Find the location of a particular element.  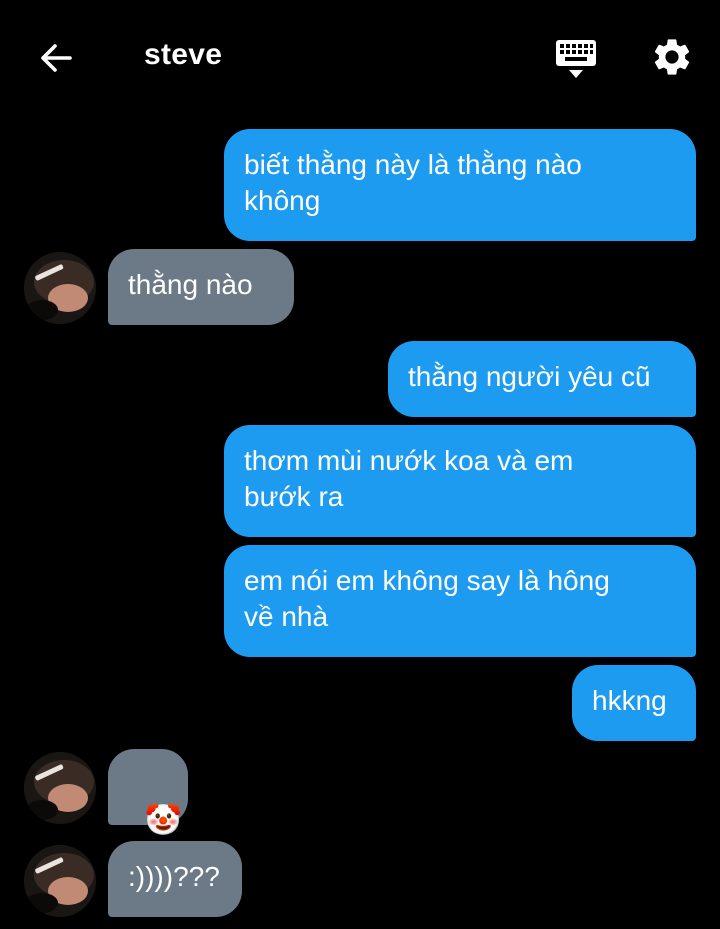

message-received: :))))??? is located at coordinates (175, 879).